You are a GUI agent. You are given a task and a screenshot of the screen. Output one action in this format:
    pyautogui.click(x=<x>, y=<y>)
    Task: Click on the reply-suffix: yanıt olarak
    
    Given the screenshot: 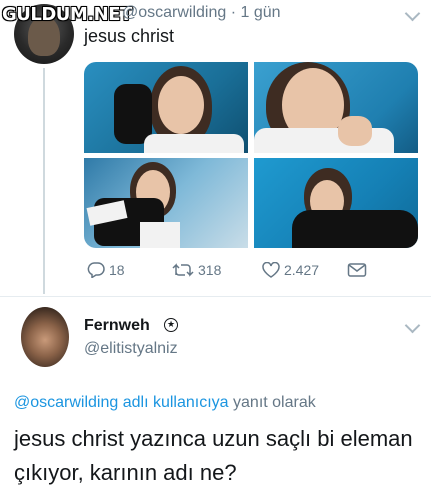 What is the action you would take?
    pyautogui.click(x=274, y=402)
    